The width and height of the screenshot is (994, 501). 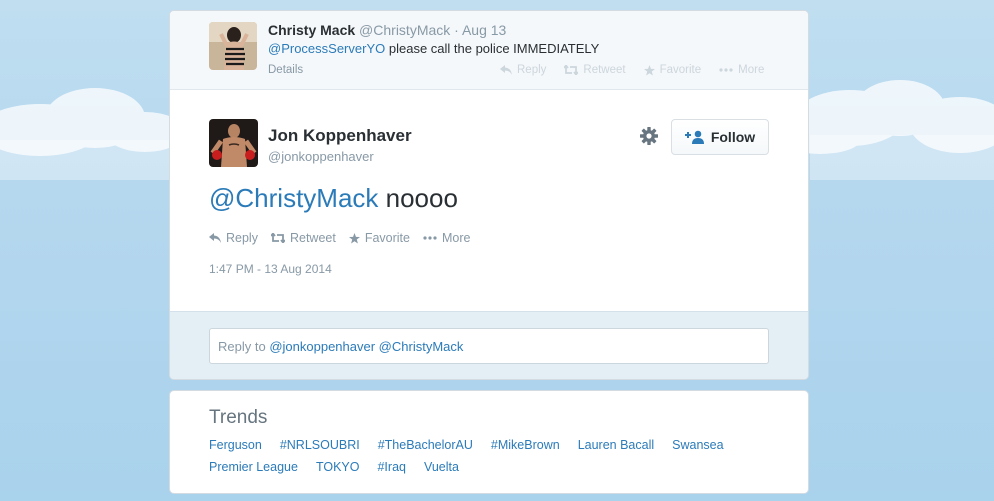 I want to click on author-handle: @ChristyMack, so click(x=404, y=30).